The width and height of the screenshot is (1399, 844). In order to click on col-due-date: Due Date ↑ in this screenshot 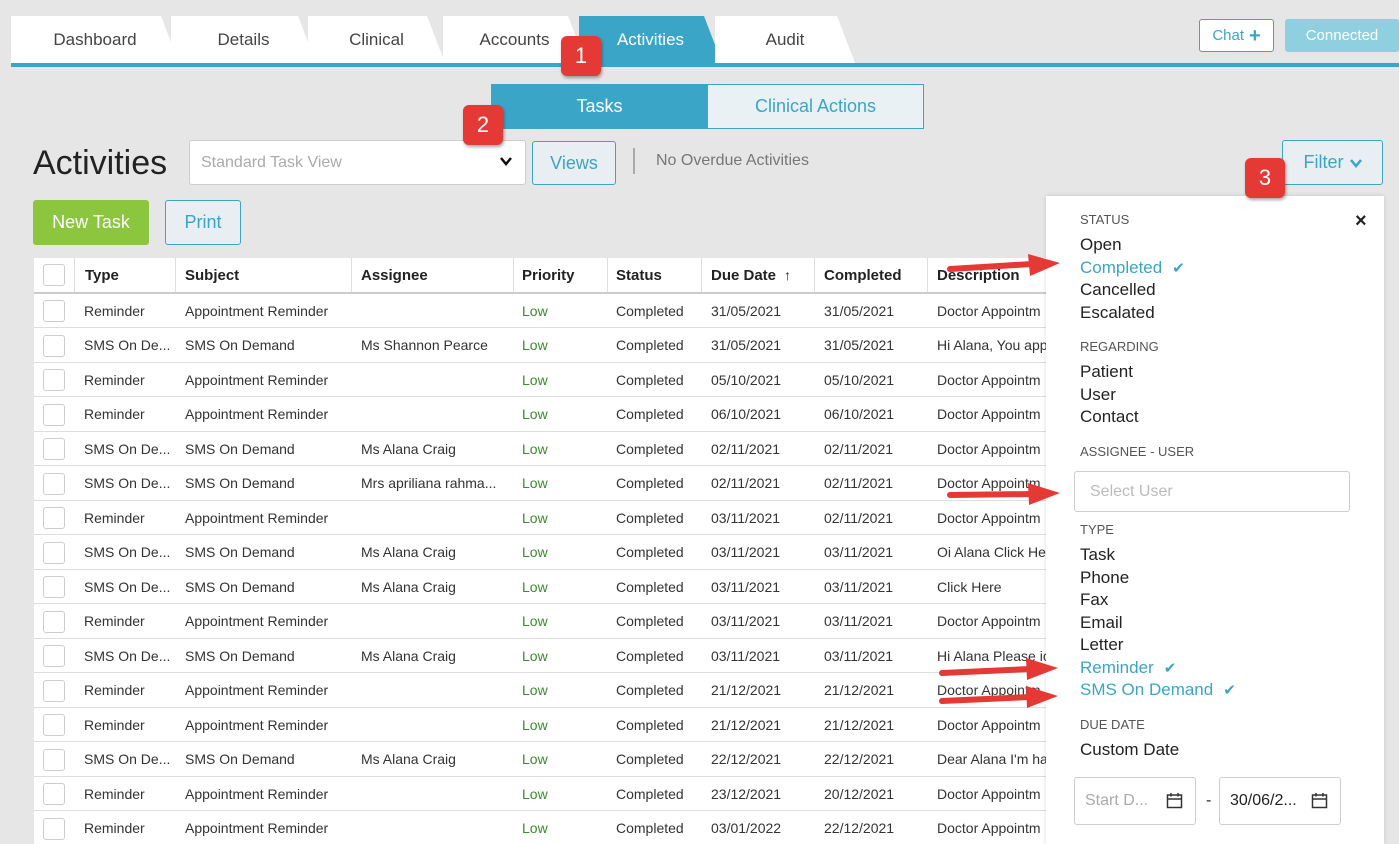, I will do `click(758, 275)`.